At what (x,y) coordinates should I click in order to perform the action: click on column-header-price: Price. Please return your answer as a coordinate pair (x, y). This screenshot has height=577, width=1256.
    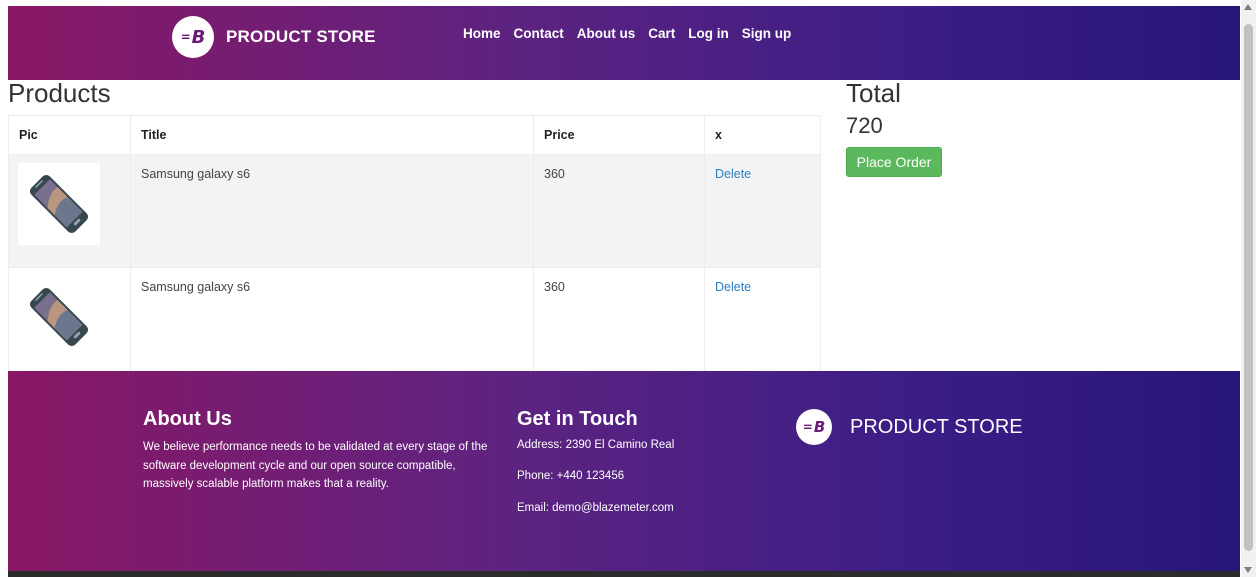
    Looking at the image, I should click on (619, 135).